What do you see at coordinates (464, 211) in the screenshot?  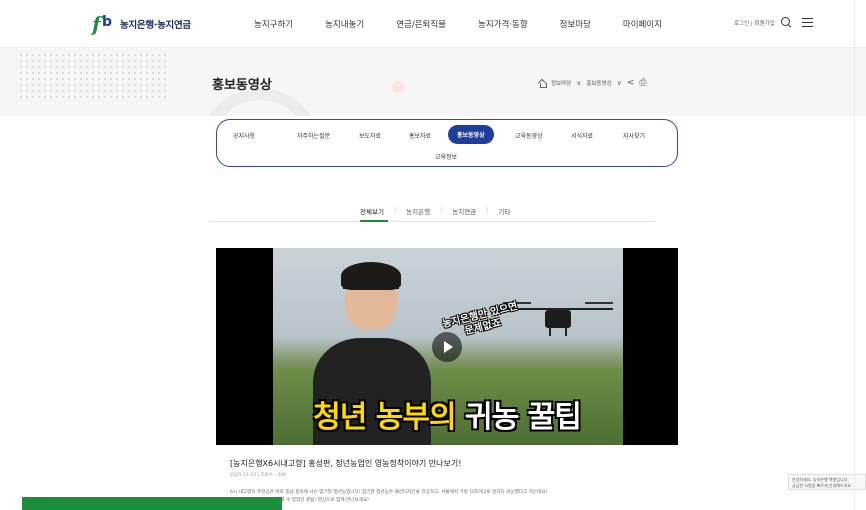 I see `filter-farmland-pension: 농지연금` at bounding box center [464, 211].